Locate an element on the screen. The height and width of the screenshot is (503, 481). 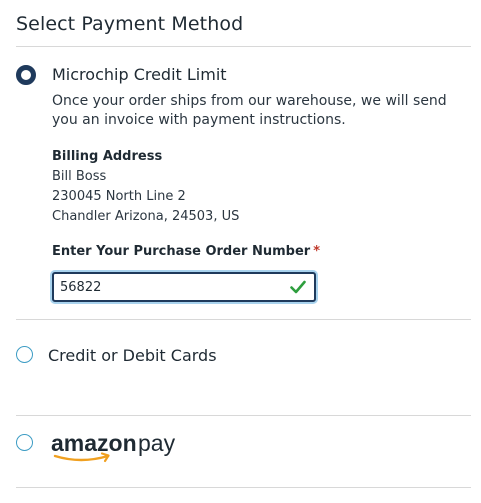
section-title: Select Payment Method is located at coordinates (130, 24).